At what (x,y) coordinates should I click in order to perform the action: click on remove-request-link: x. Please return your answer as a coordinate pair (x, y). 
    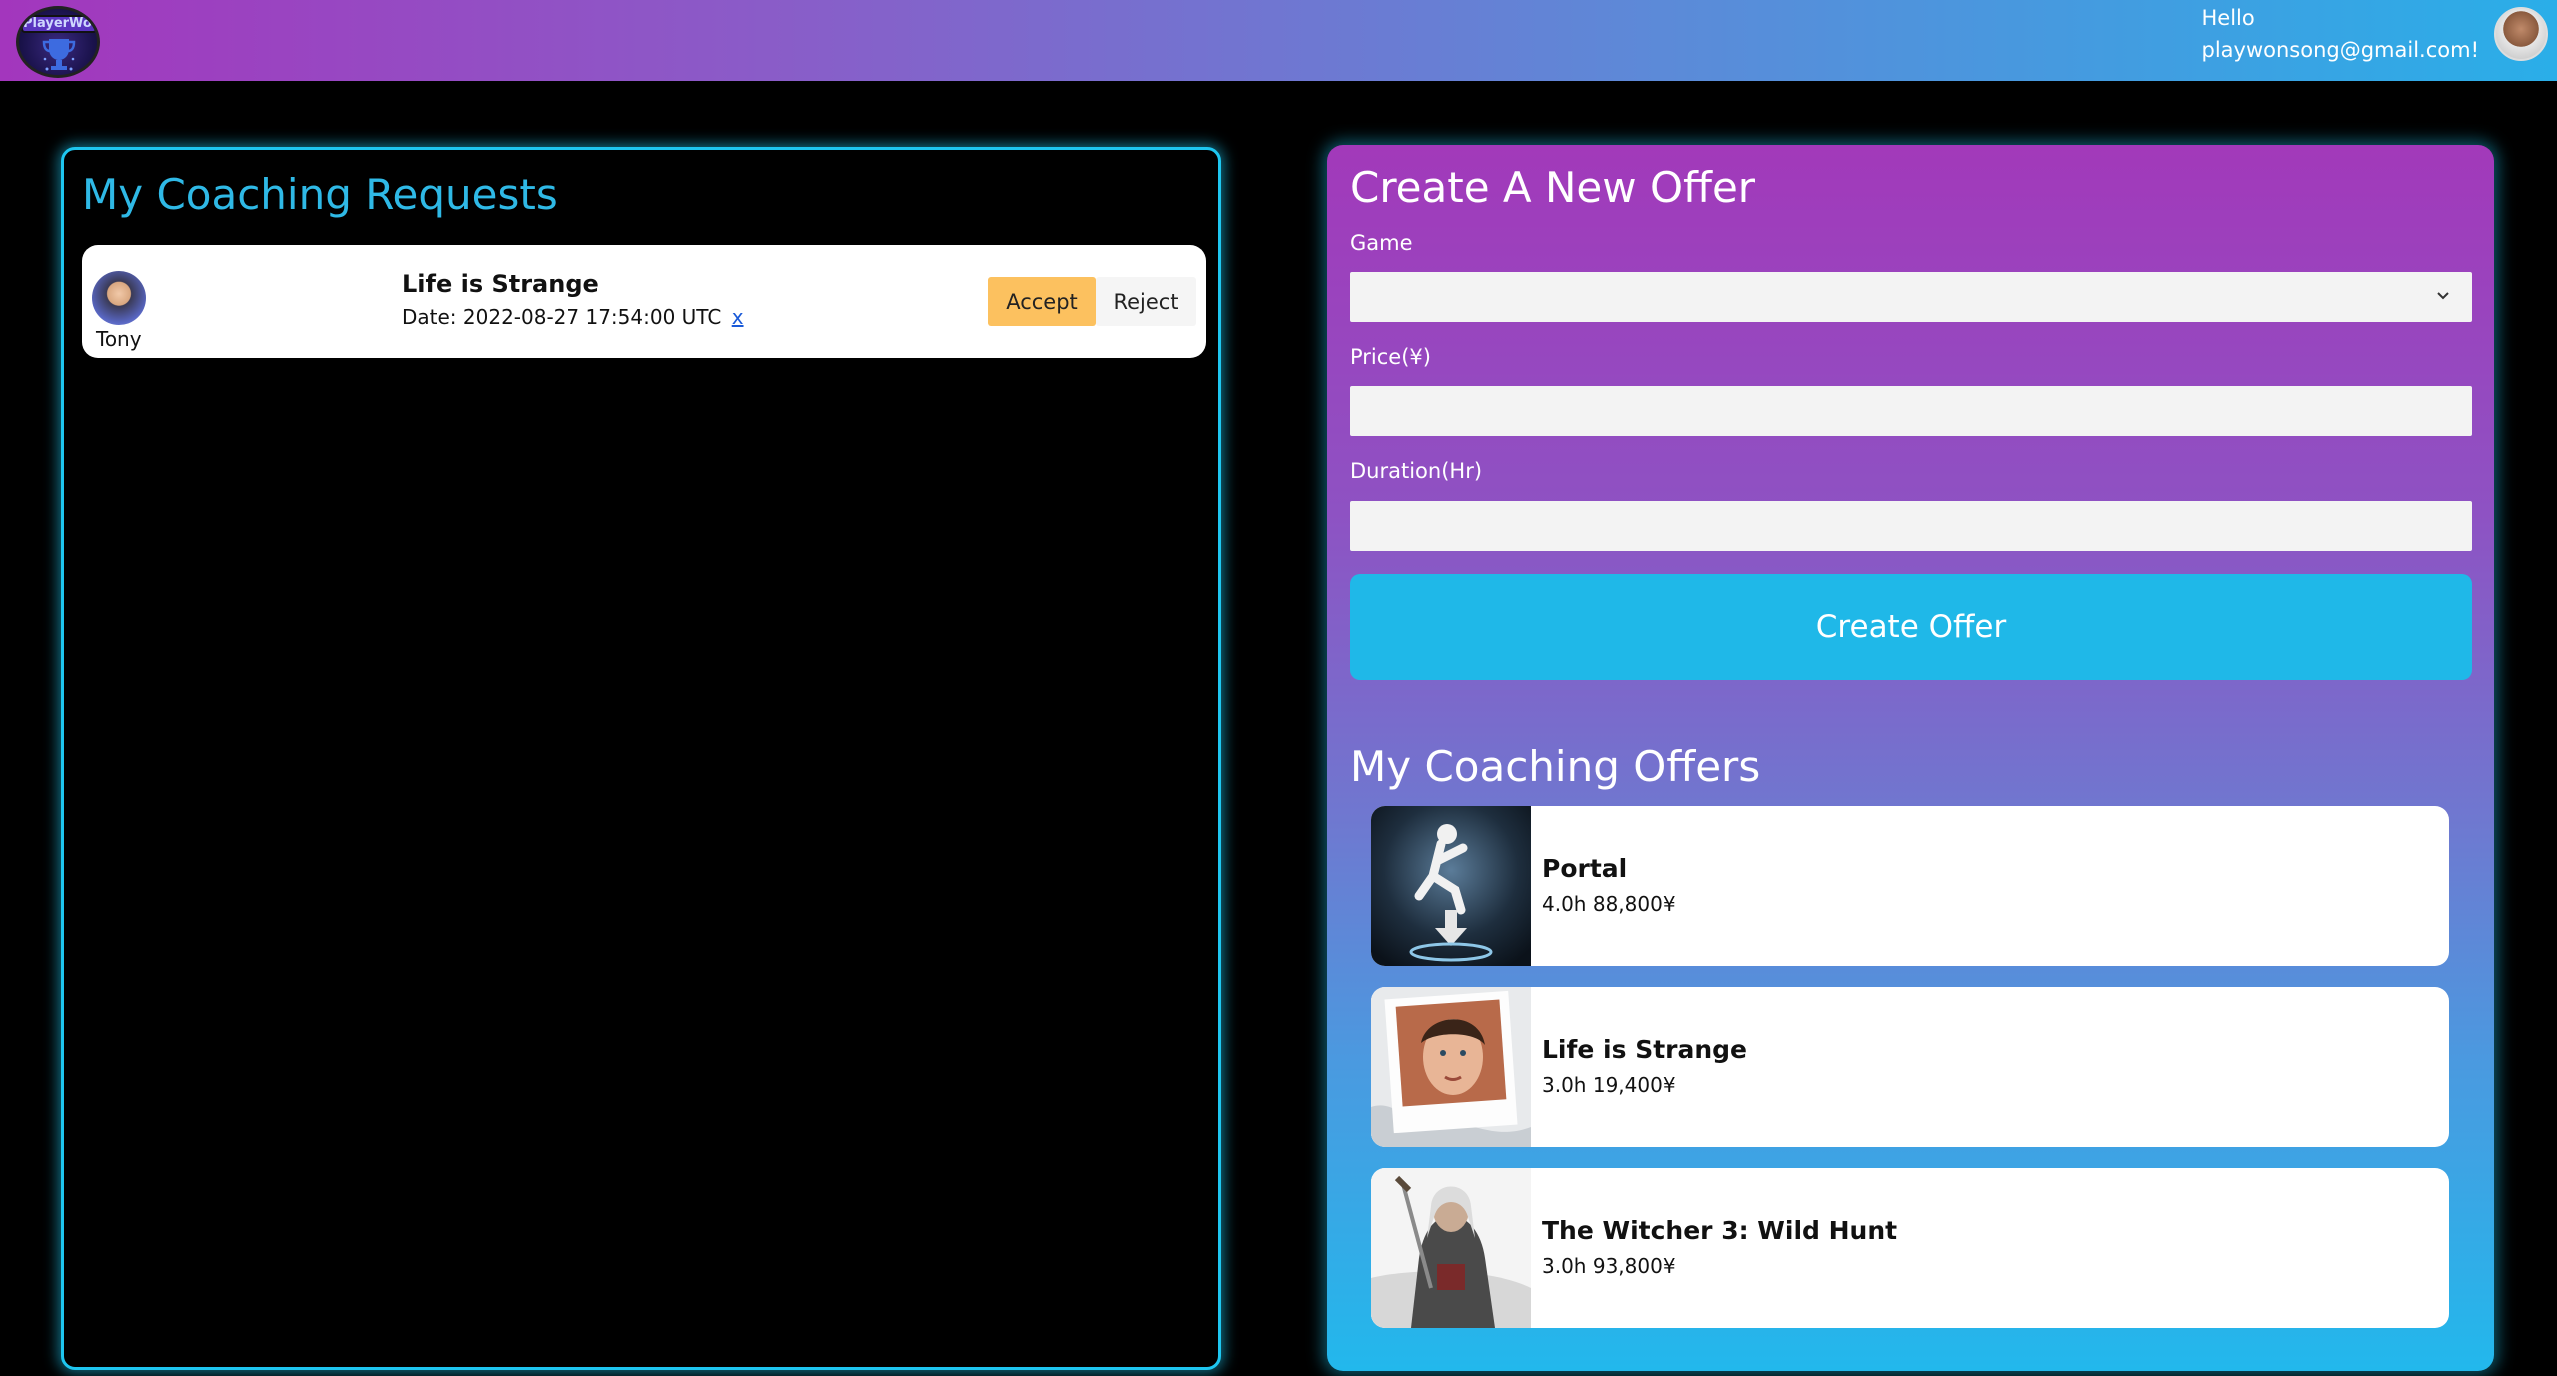
    Looking at the image, I should click on (738, 317).